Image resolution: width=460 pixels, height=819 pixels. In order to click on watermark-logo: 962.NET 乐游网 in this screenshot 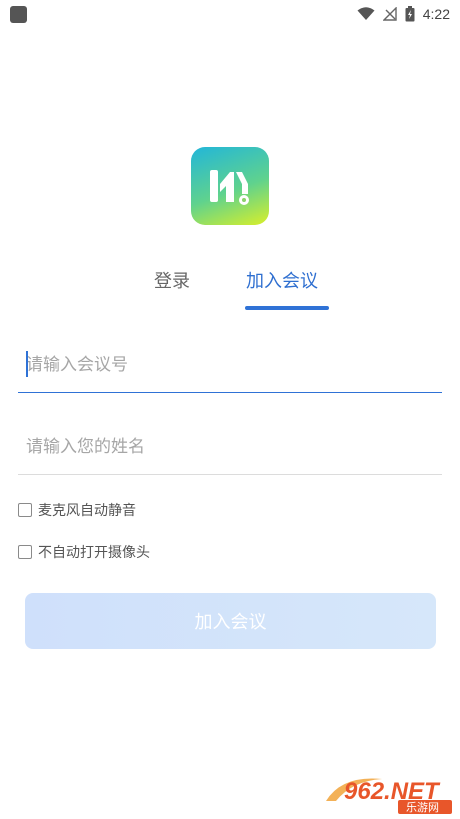, I will do `click(388, 793)`.